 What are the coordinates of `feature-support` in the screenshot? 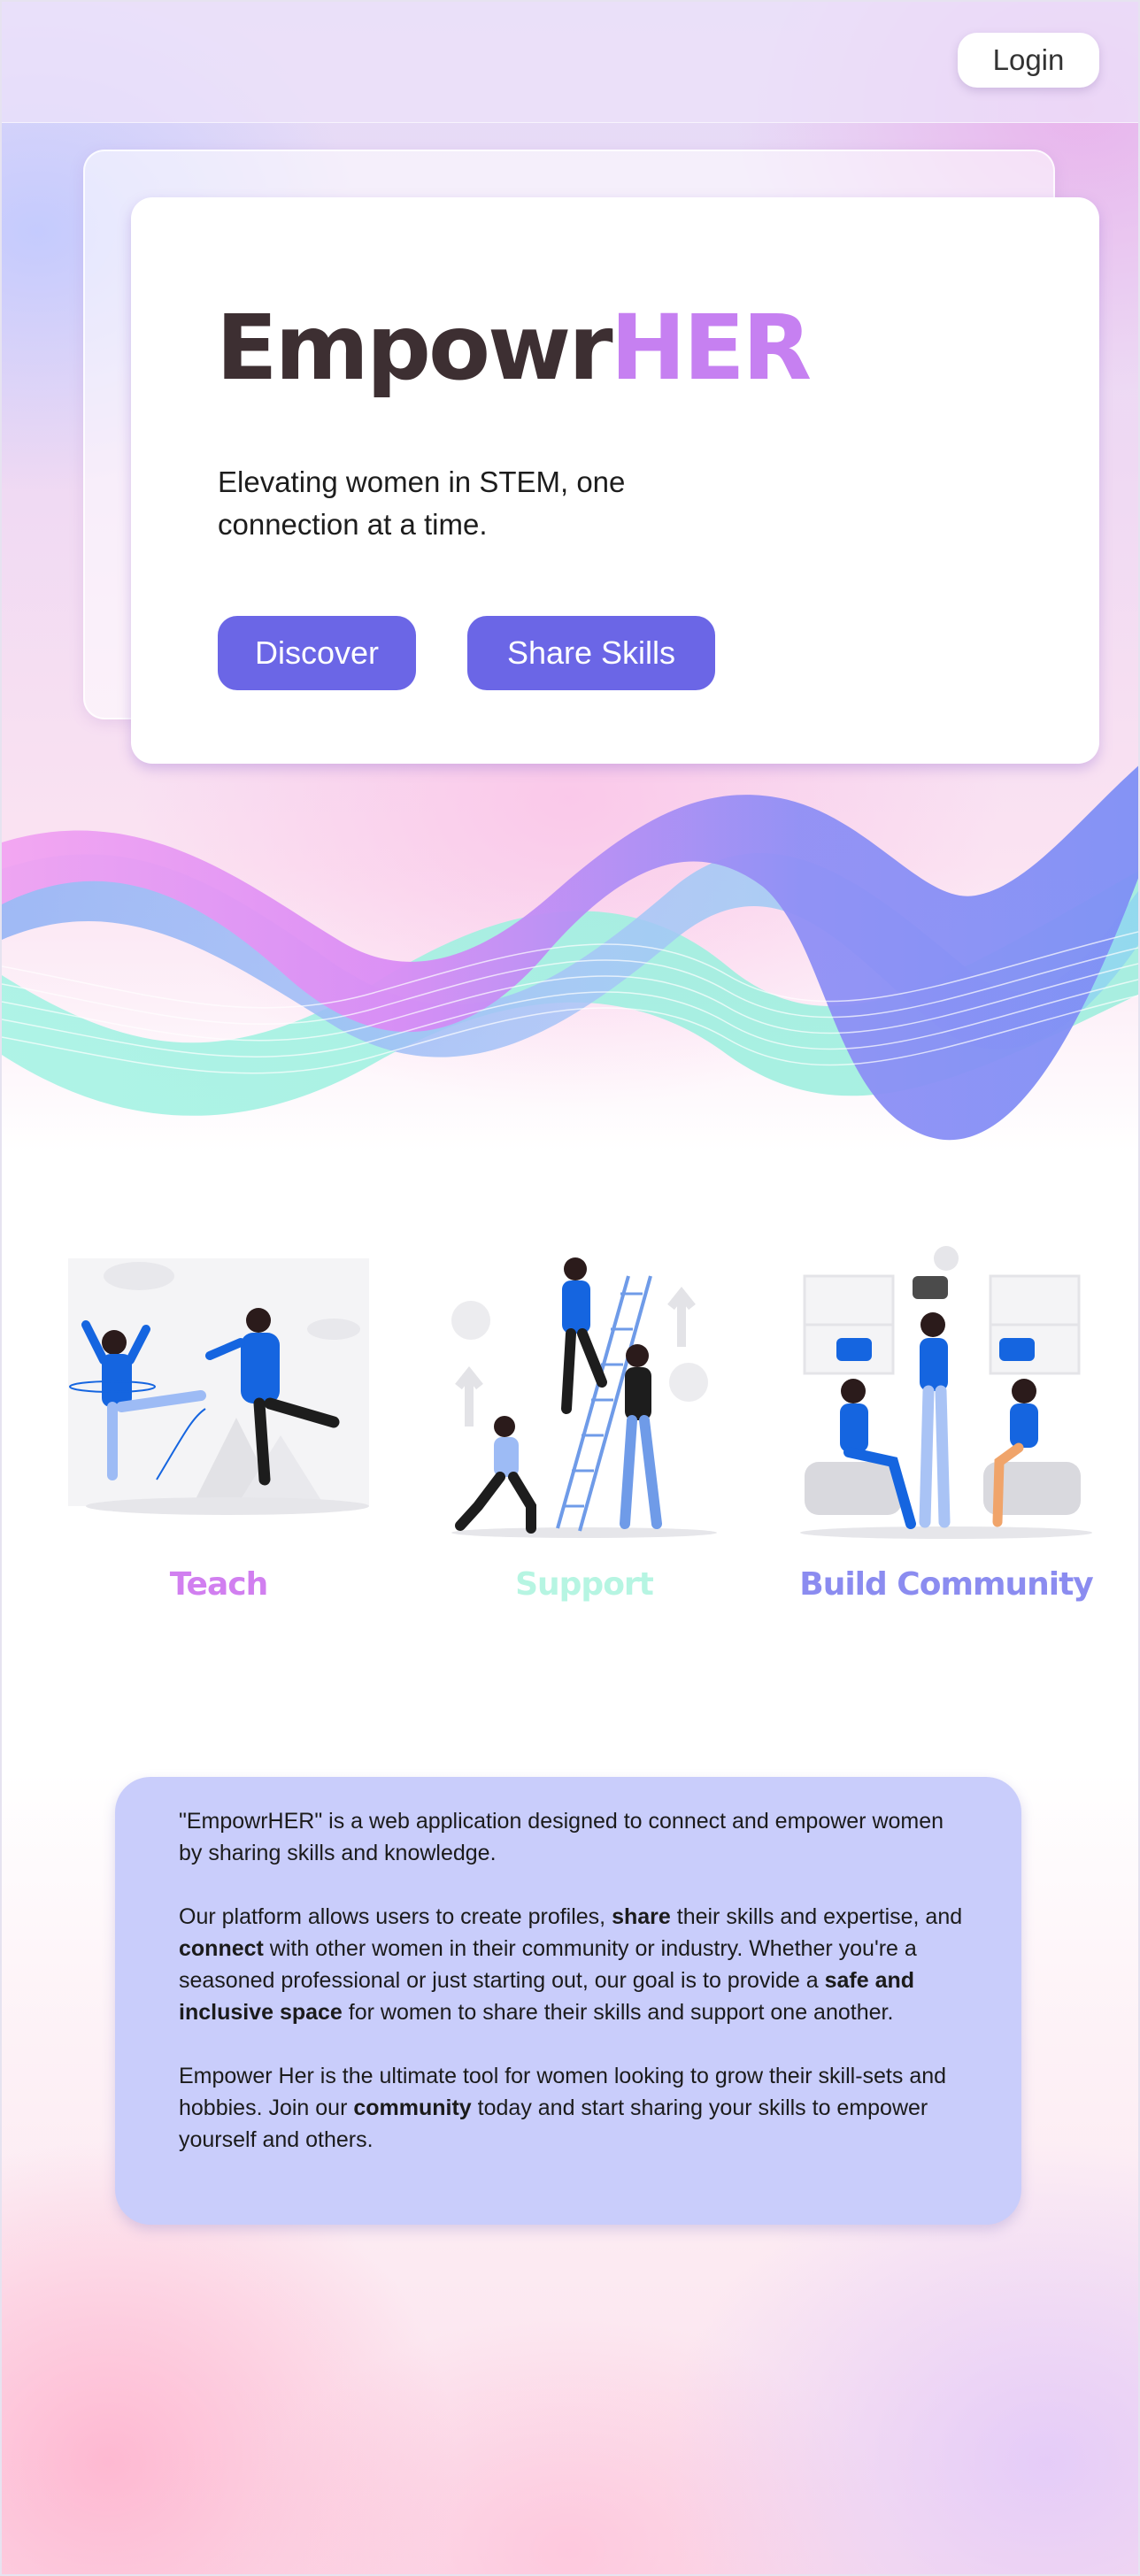 It's located at (584, 1400).